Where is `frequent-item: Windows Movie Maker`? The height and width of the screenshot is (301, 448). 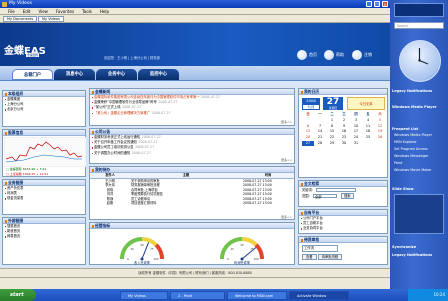
frequent-item: Windows Movie Maker is located at coordinates (420, 170).